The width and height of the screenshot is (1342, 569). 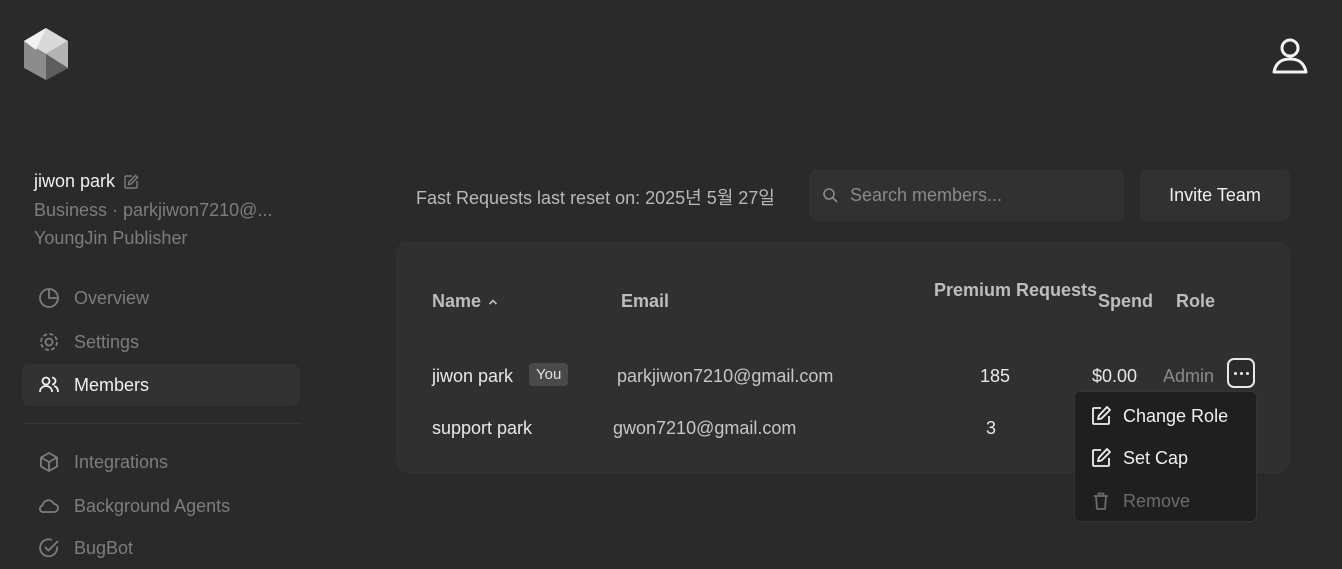 What do you see at coordinates (1189, 376) in the screenshot?
I see `member-role: Admin` at bounding box center [1189, 376].